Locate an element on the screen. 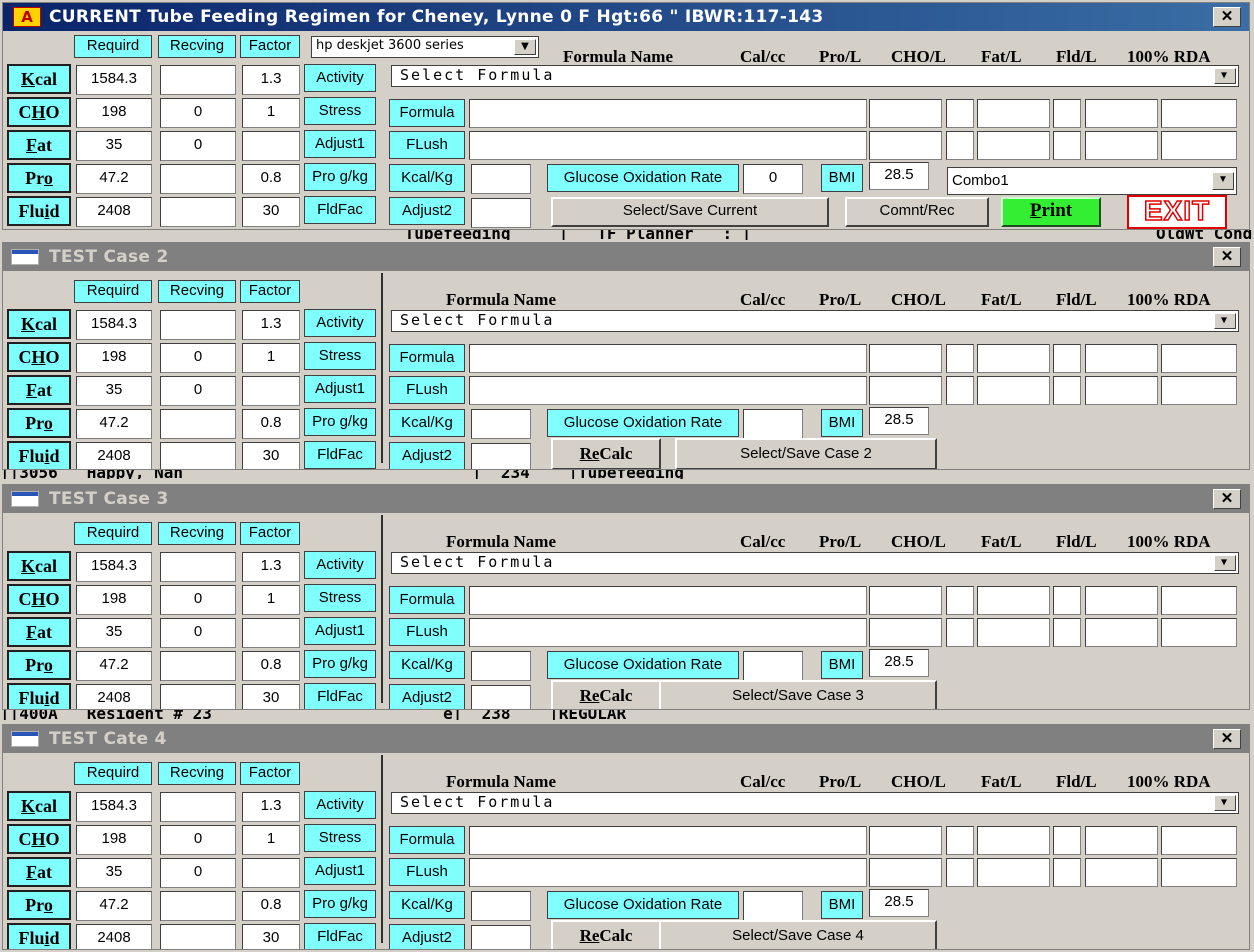 The height and width of the screenshot is (952, 1254). select-save-current-button: Select/Save Current is located at coordinates (690, 212).